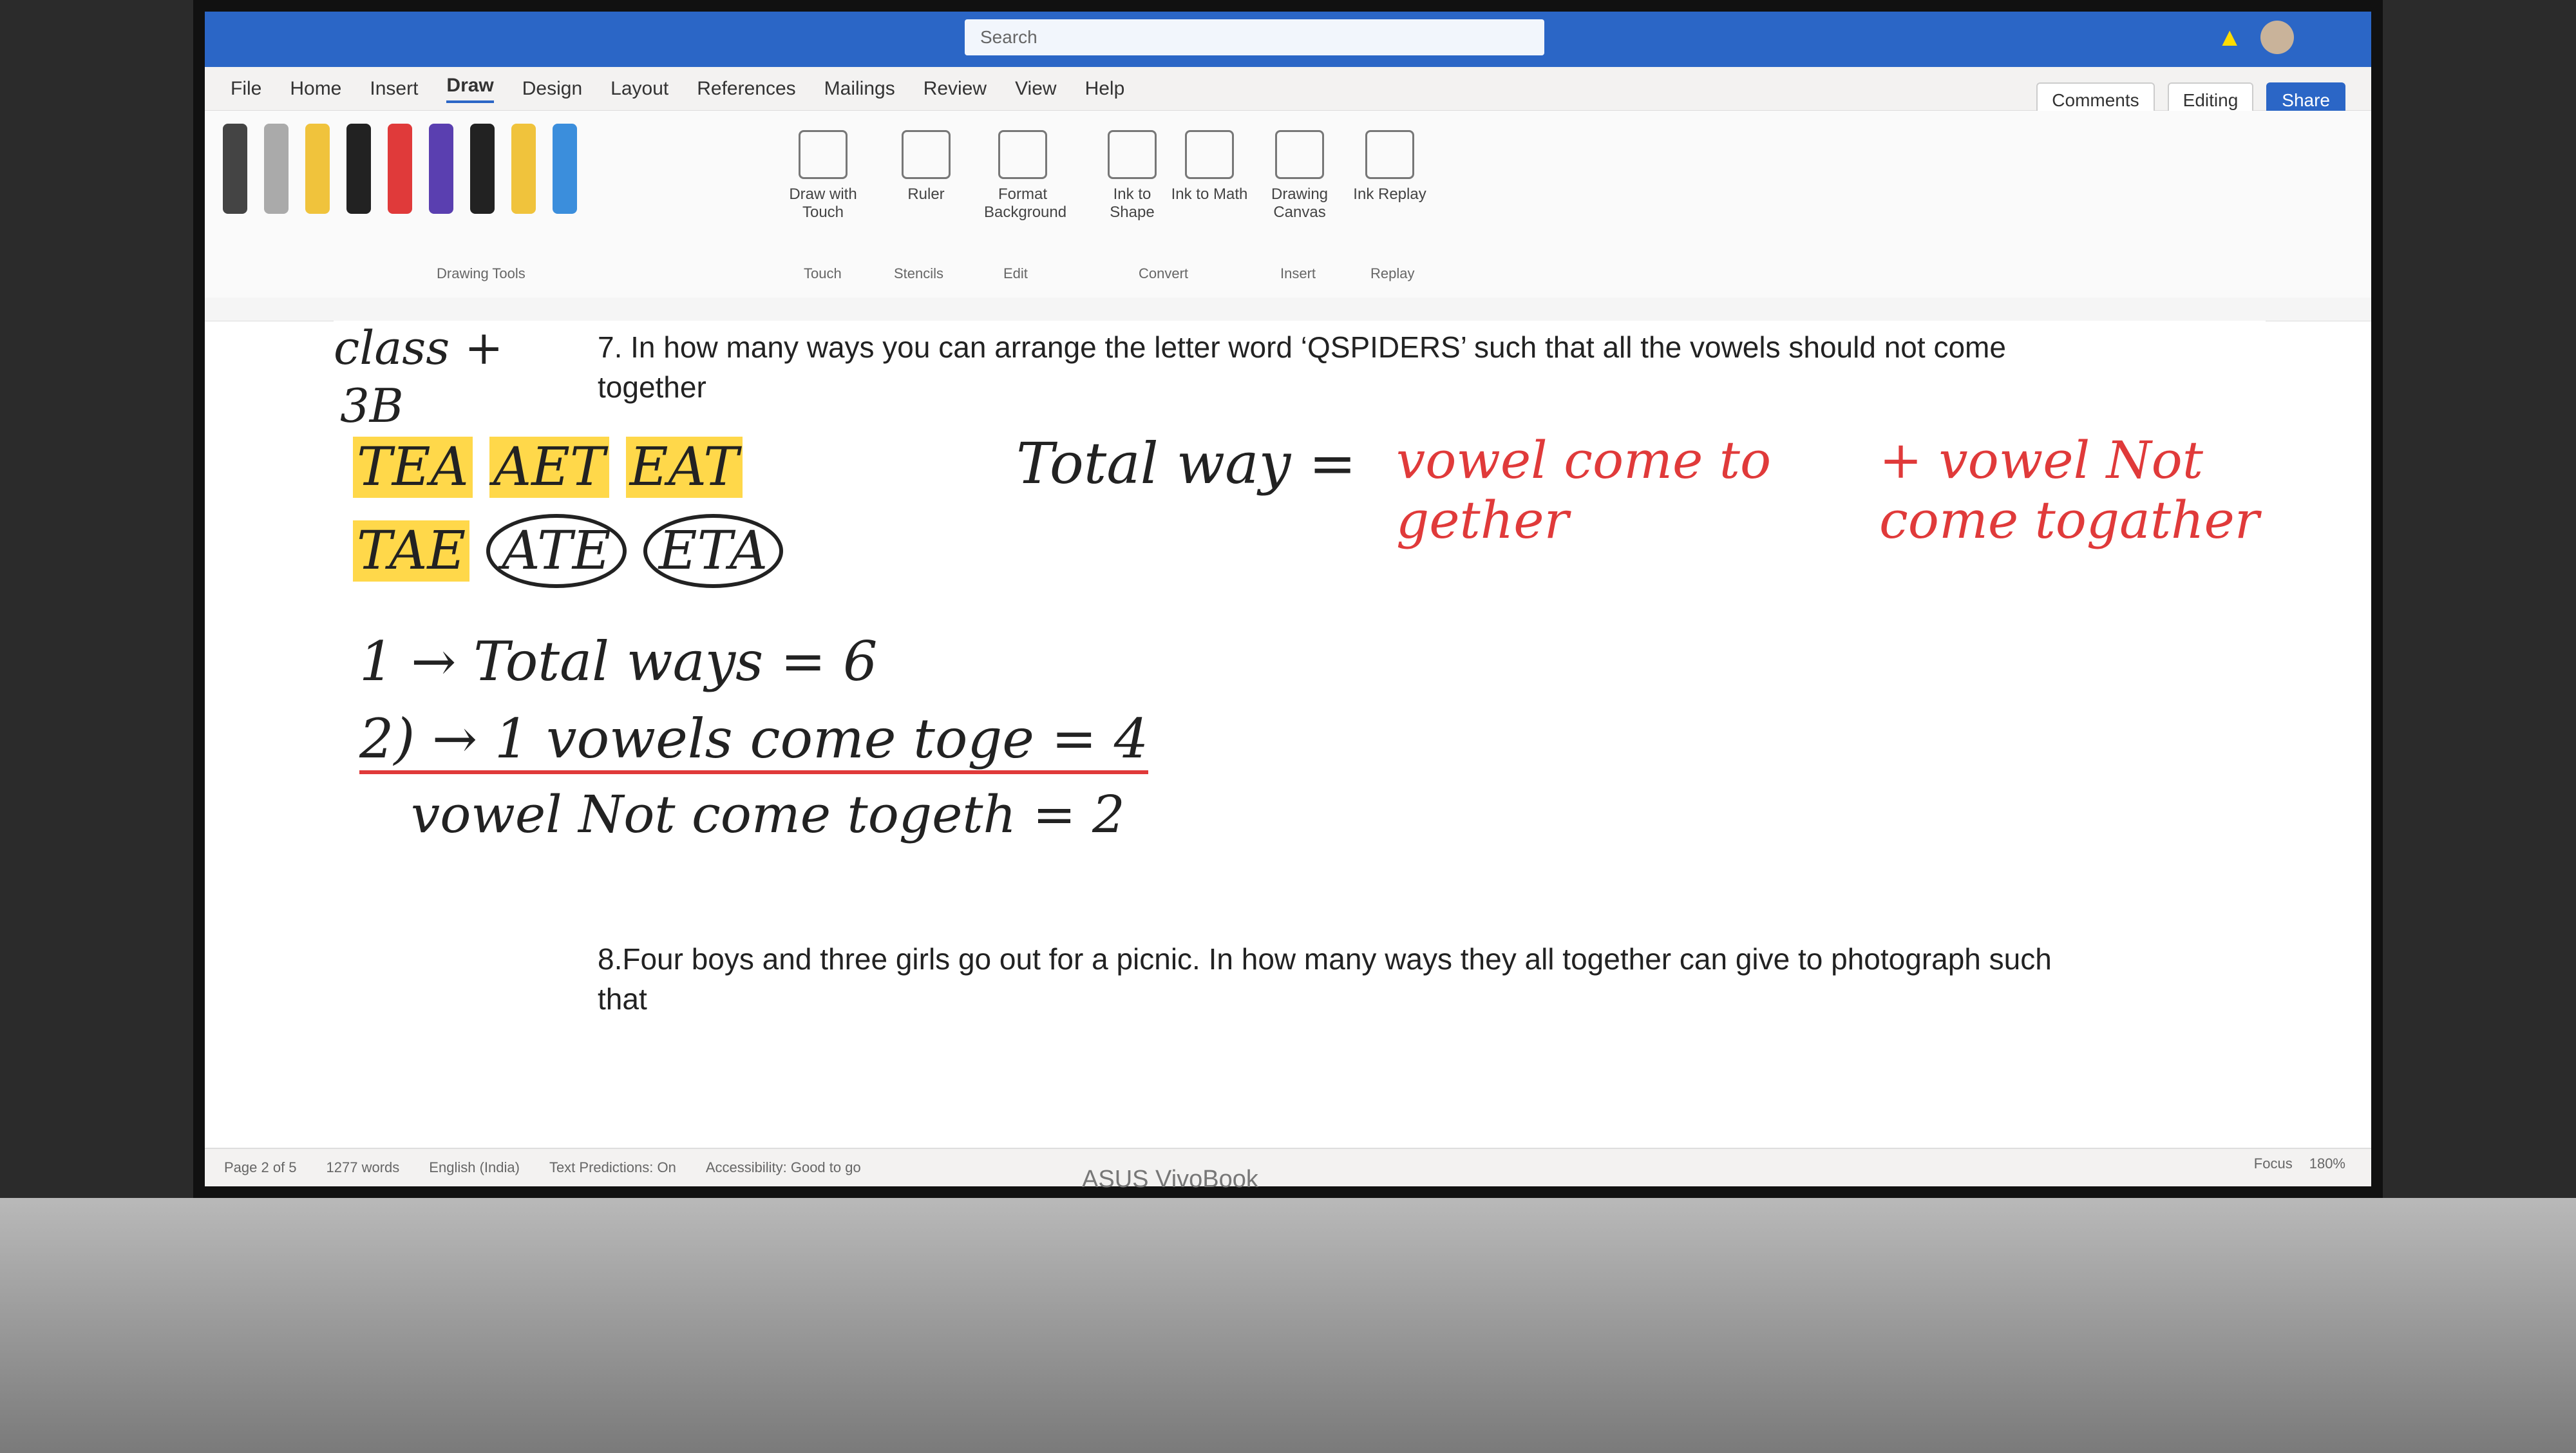 The width and height of the screenshot is (2576, 1453). I want to click on tab-insert: Insert, so click(394, 89).